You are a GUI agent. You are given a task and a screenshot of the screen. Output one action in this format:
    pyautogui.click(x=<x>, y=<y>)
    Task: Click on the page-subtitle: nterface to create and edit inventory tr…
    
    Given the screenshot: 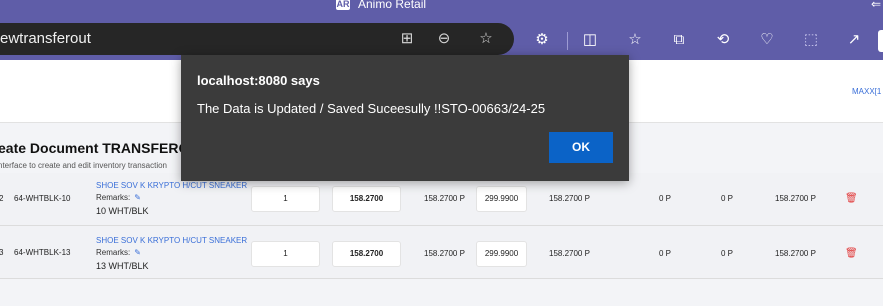 What is the action you would take?
    pyautogui.click(x=83, y=165)
    